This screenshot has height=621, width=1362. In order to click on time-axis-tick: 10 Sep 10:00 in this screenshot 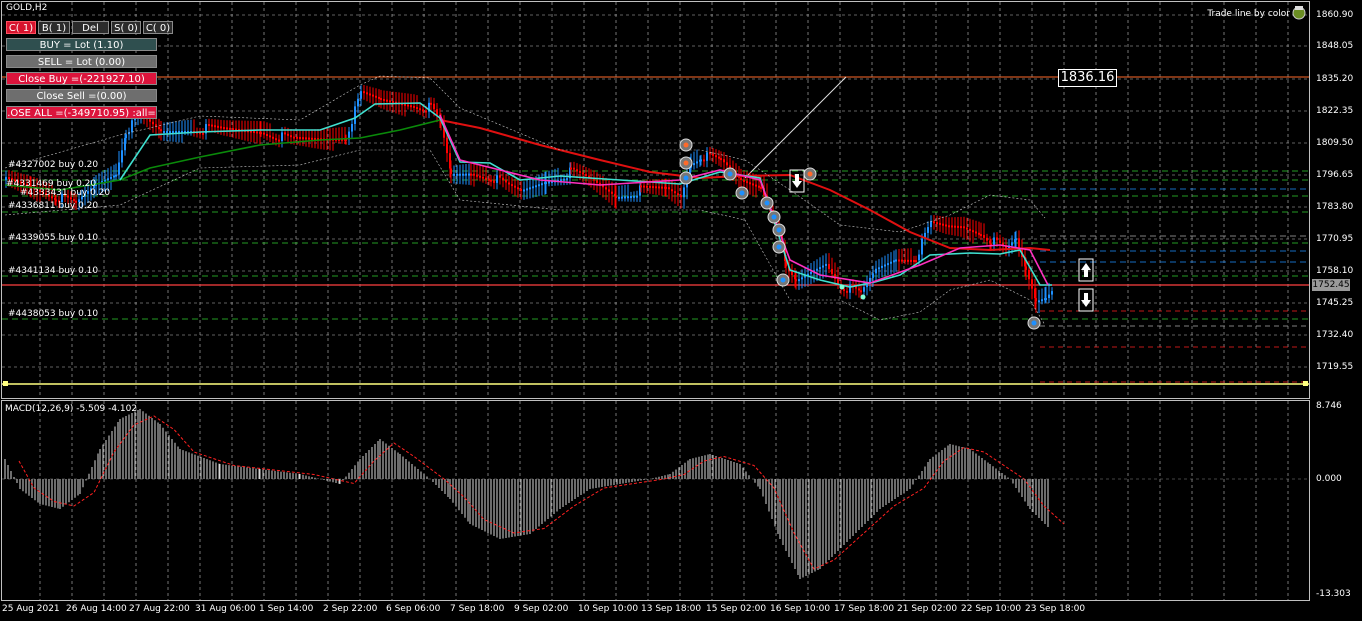, I will do `click(608, 609)`.